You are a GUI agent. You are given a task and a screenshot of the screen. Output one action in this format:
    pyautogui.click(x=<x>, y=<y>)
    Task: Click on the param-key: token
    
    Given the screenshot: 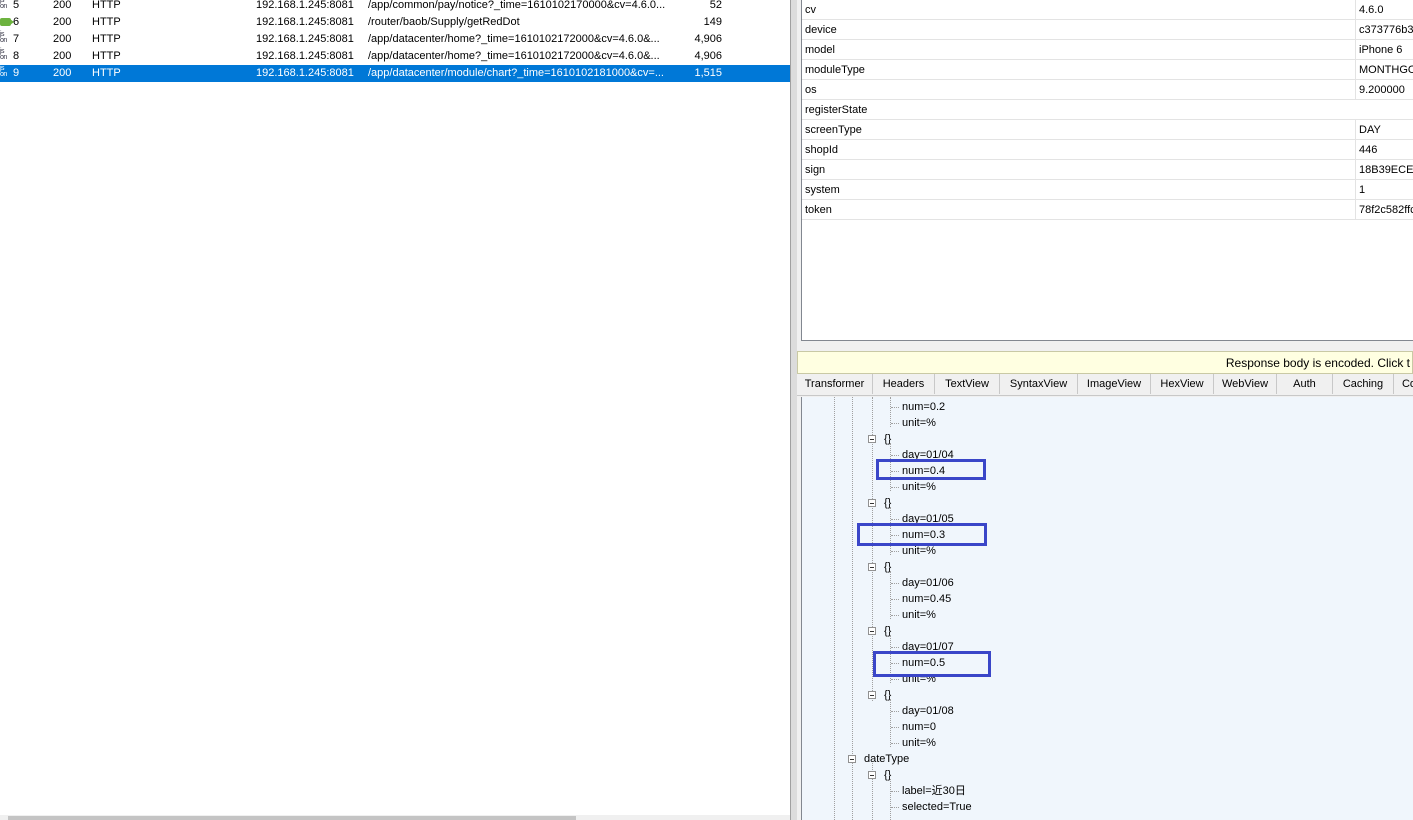 What is the action you would take?
    pyautogui.click(x=818, y=210)
    